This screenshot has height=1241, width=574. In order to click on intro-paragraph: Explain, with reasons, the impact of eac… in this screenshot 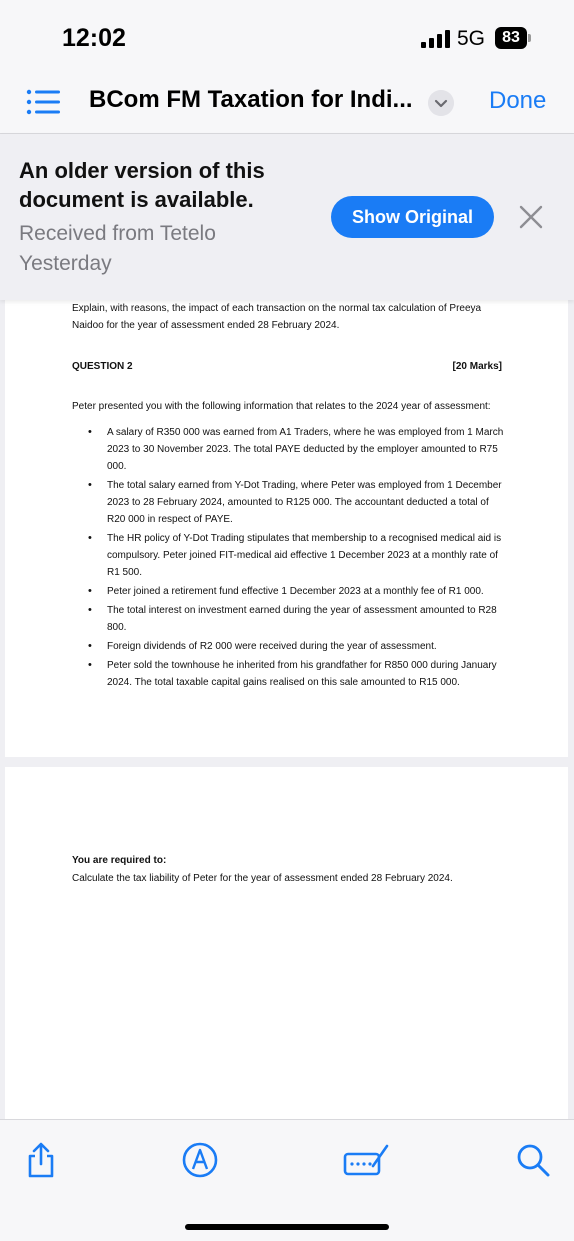, I will do `click(277, 317)`.